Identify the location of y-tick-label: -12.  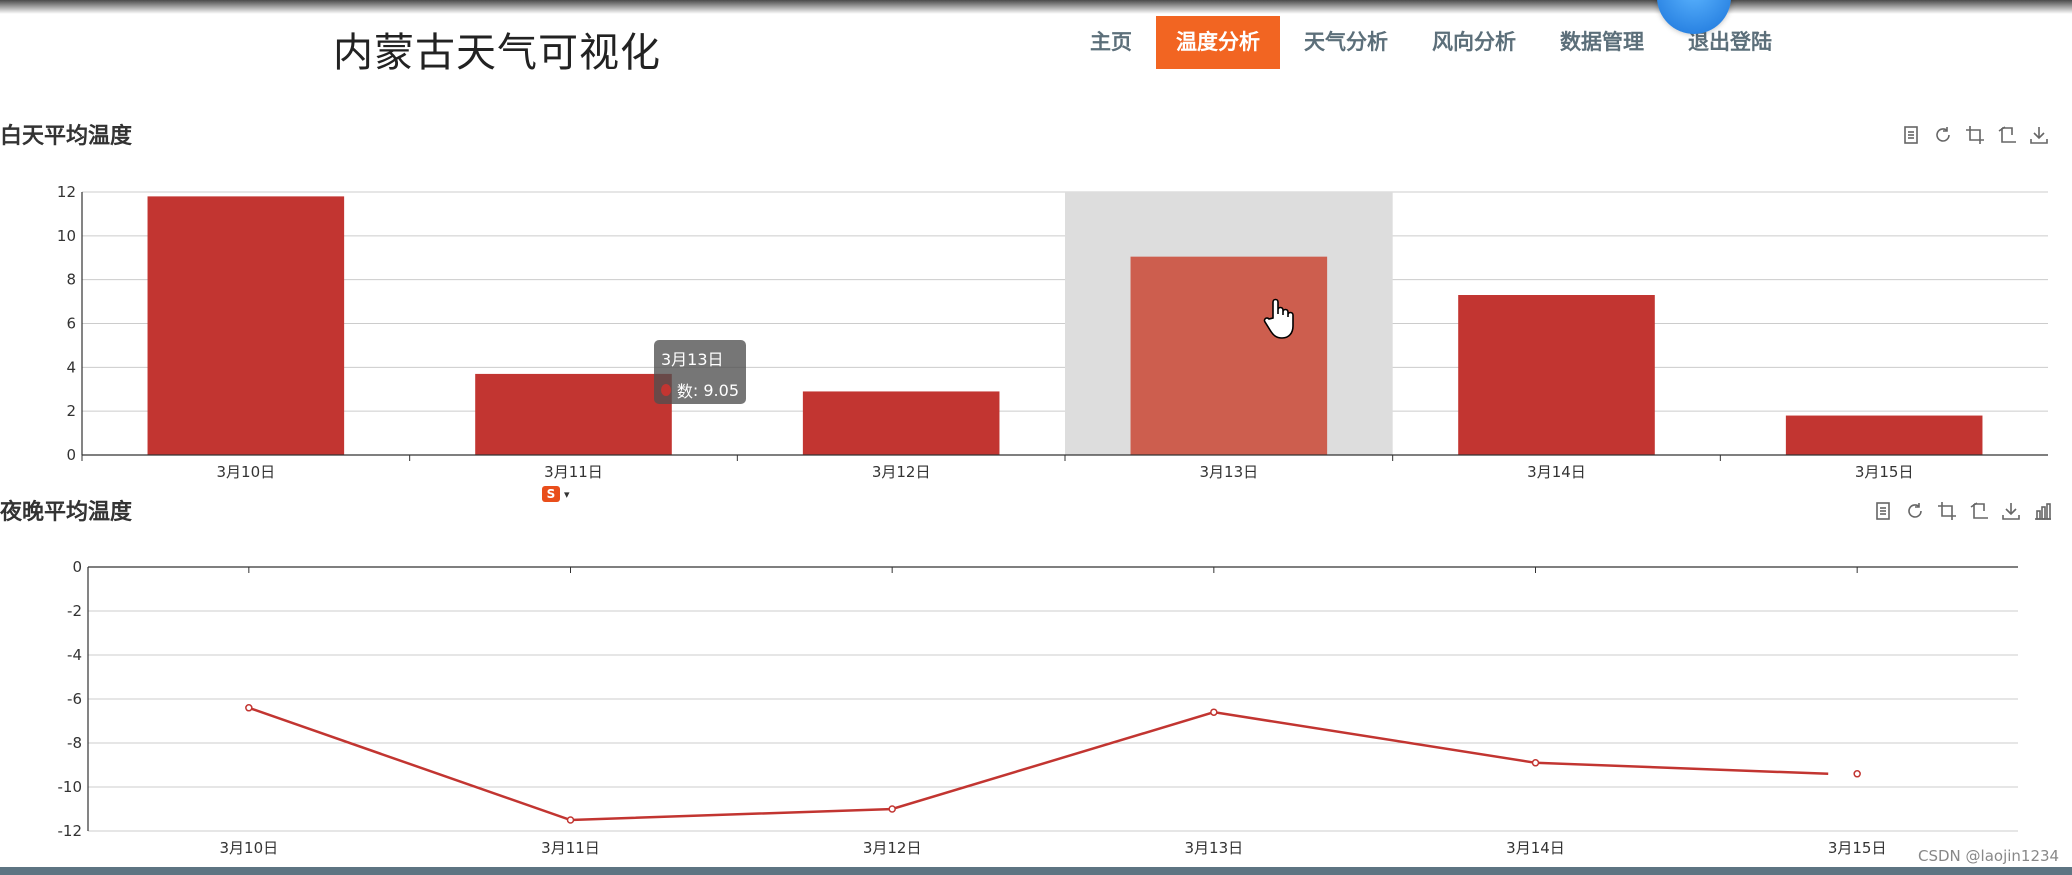
(70, 831).